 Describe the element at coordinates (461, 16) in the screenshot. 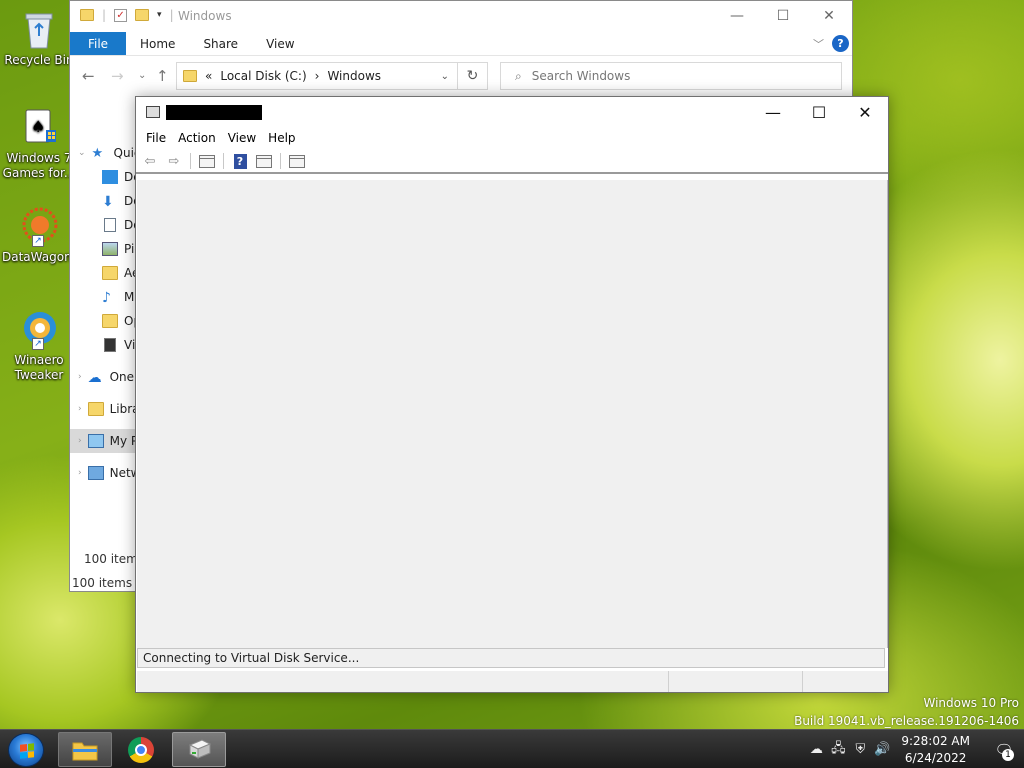

I see `explorer-title-bar: | ✓ ▾ | Windows — ☐ ✕` at that location.